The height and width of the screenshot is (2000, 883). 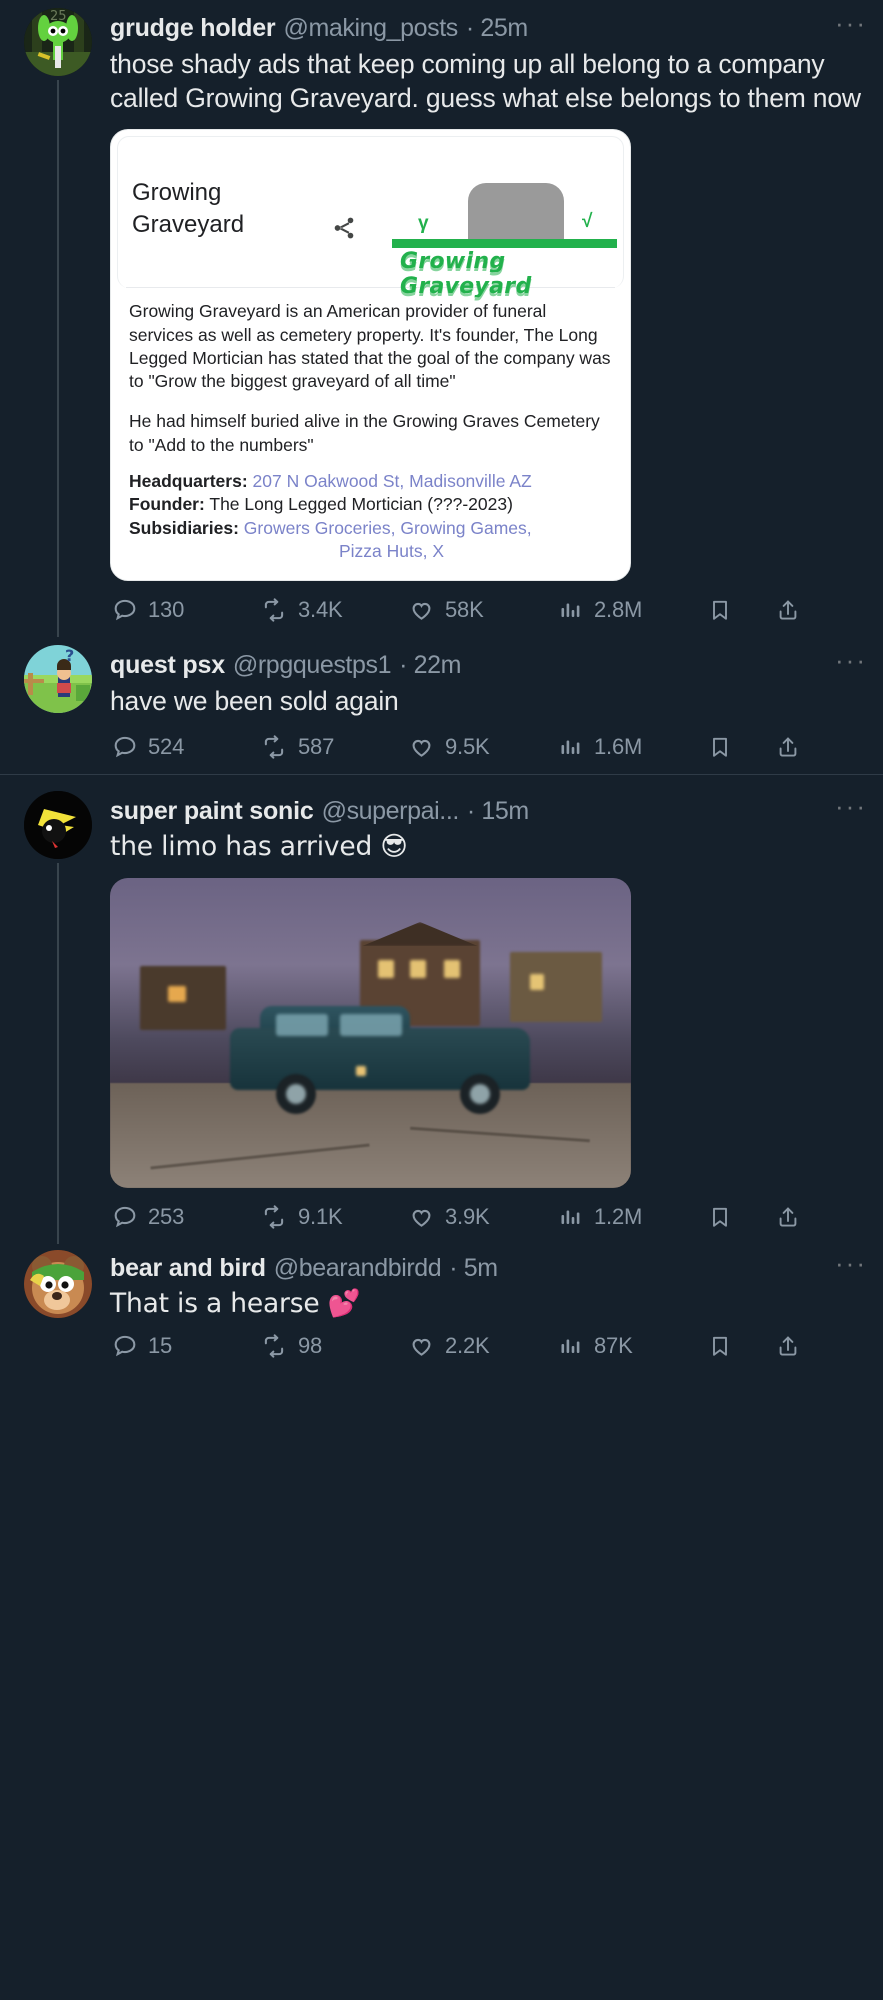 What do you see at coordinates (371, 1025) in the screenshot?
I see `limo-window` at bounding box center [371, 1025].